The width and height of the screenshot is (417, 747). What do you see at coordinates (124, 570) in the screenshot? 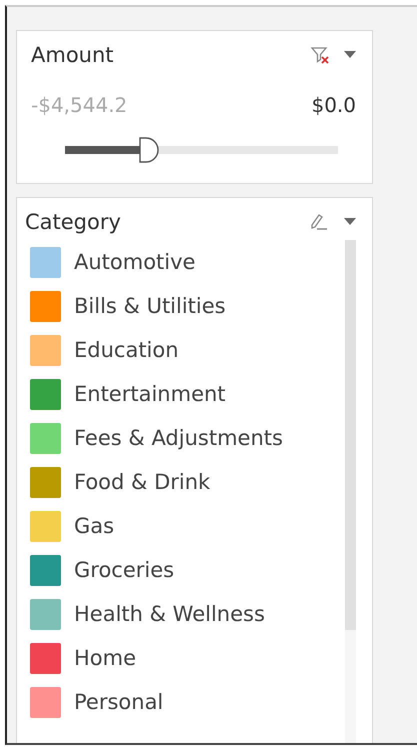
I see `legend-label: Groceries` at bounding box center [124, 570].